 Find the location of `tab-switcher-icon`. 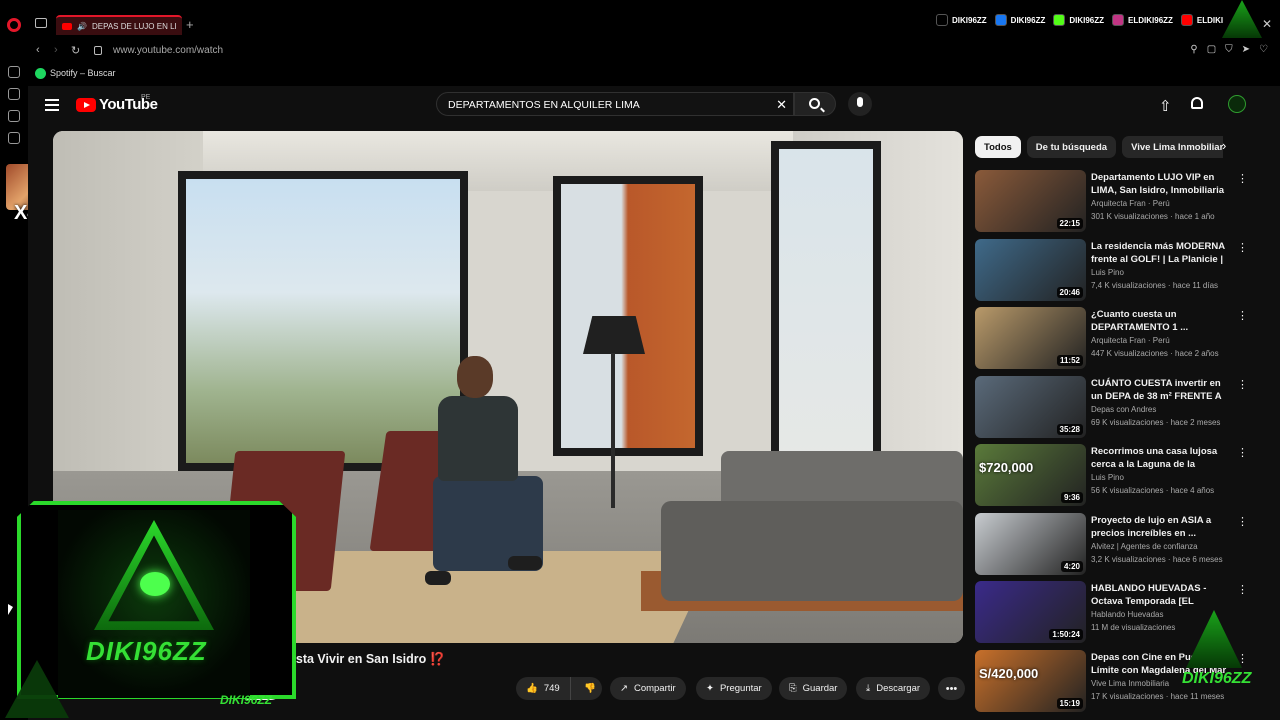

tab-switcher-icon is located at coordinates (41, 23).